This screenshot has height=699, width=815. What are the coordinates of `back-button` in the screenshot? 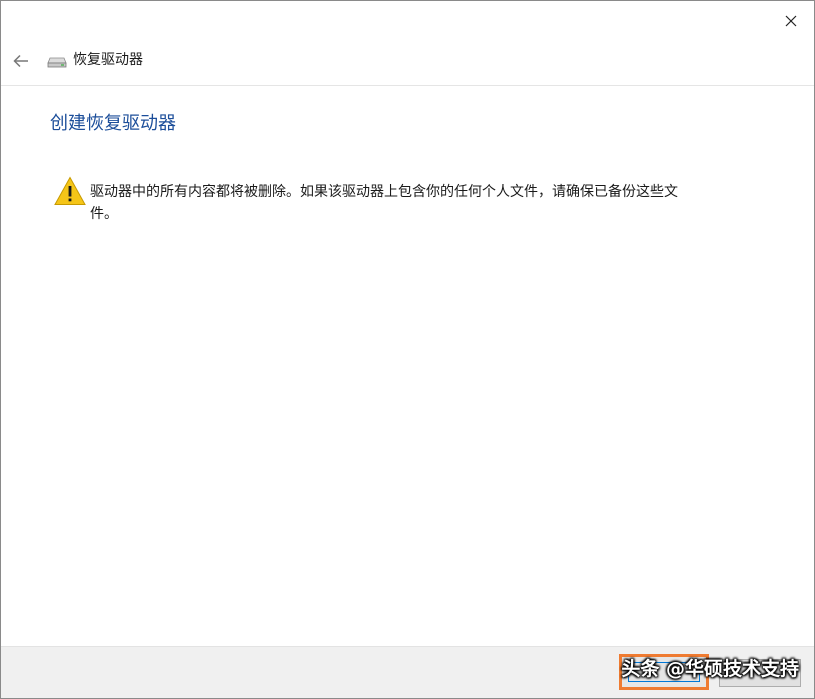 It's located at (21, 61).